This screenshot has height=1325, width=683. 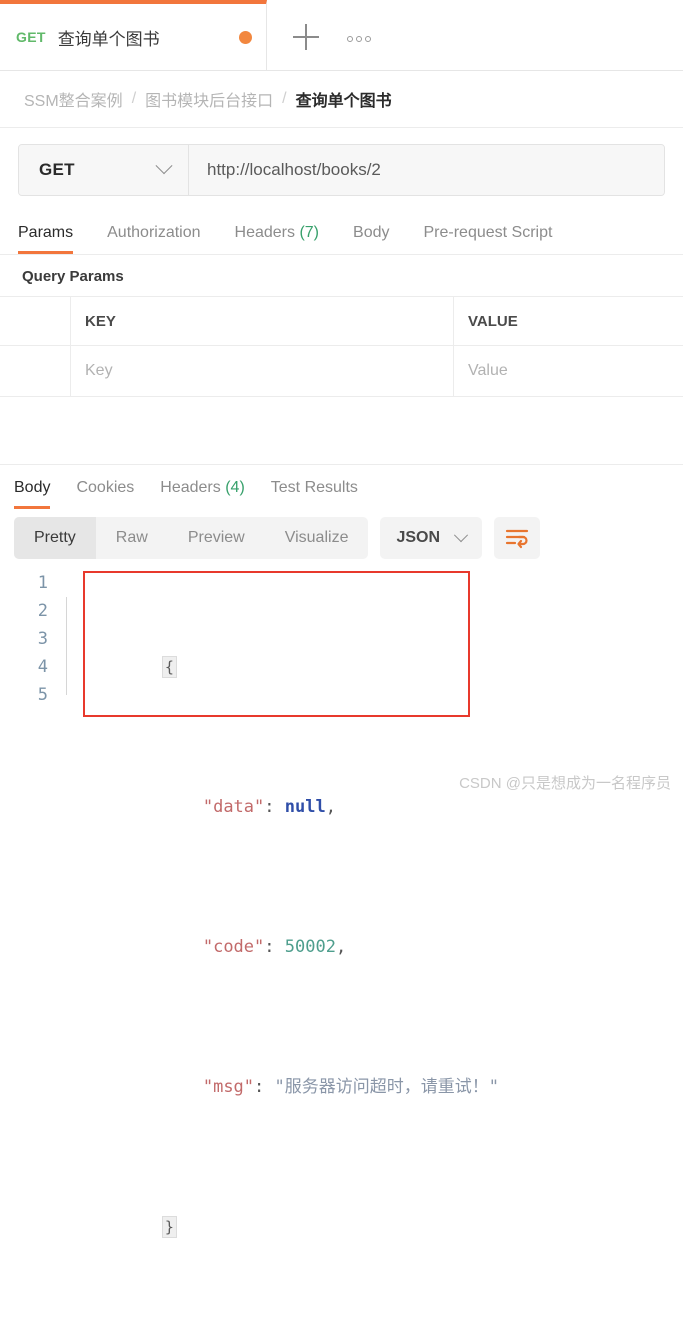 I want to click on response-tab-headers-label: Headers, so click(x=190, y=487).